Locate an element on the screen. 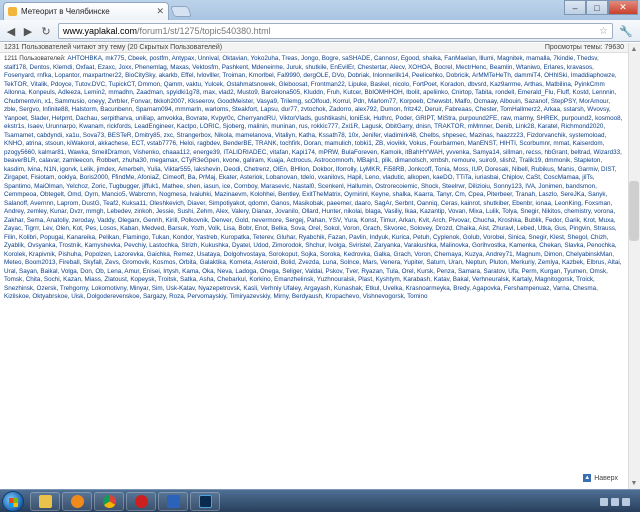 Image resolution: width=640 pixels, height=512 pixels. windows-logo-icon is located at coordinates (13, 502).